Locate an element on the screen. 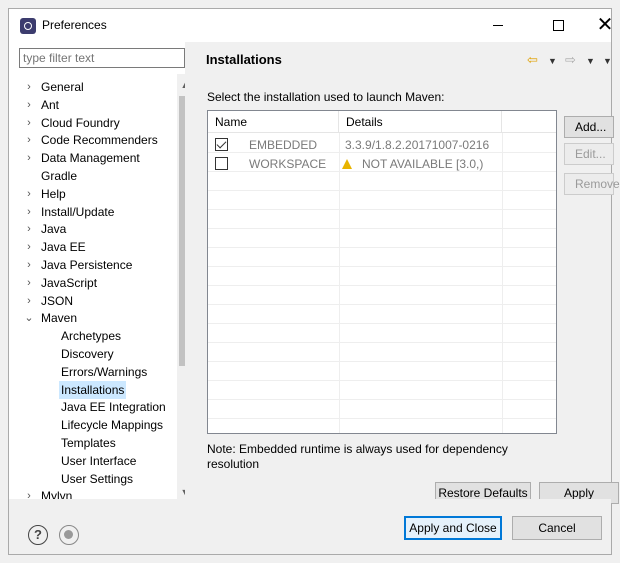 This screenshot has width=620, height=563. installation-details: NOT AVAILABLE [3.0,) is located at coordinates (423, 164).